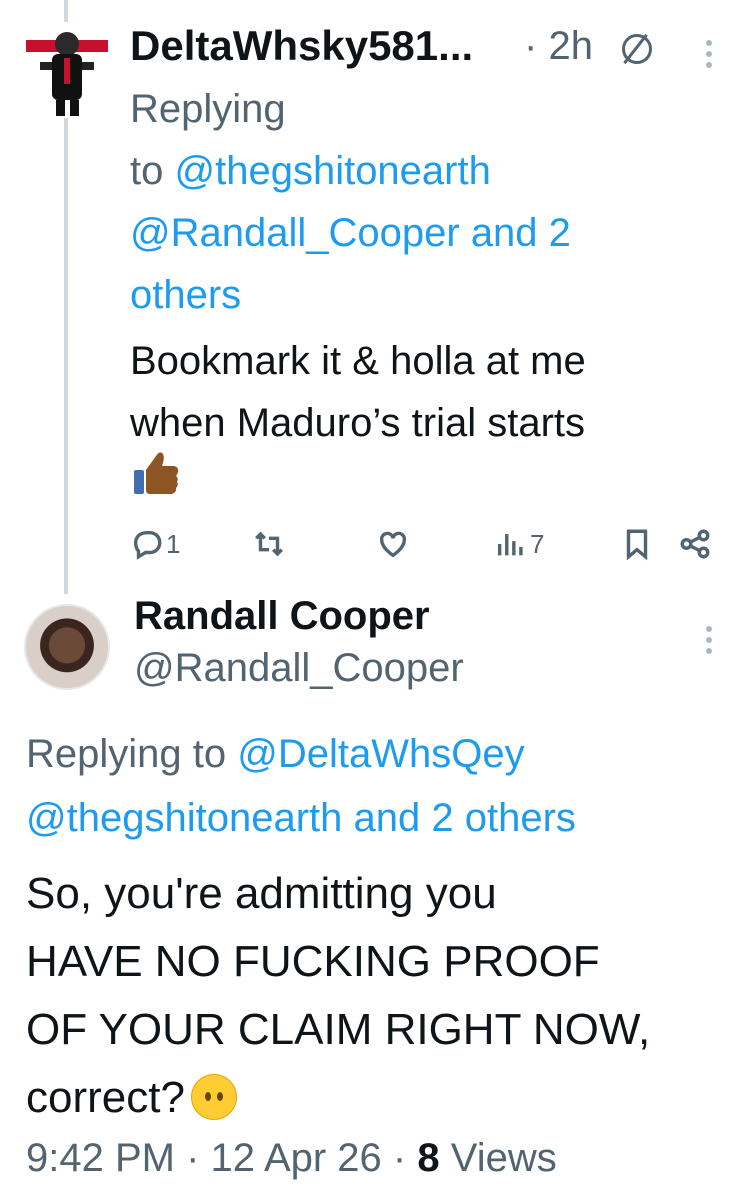 The width and height of the screenshot is (749, 1200). What do you see at coordinates (126, 754) in the screenshot?
I see `replying-label: Replying to` at bounding box center [126, 754].